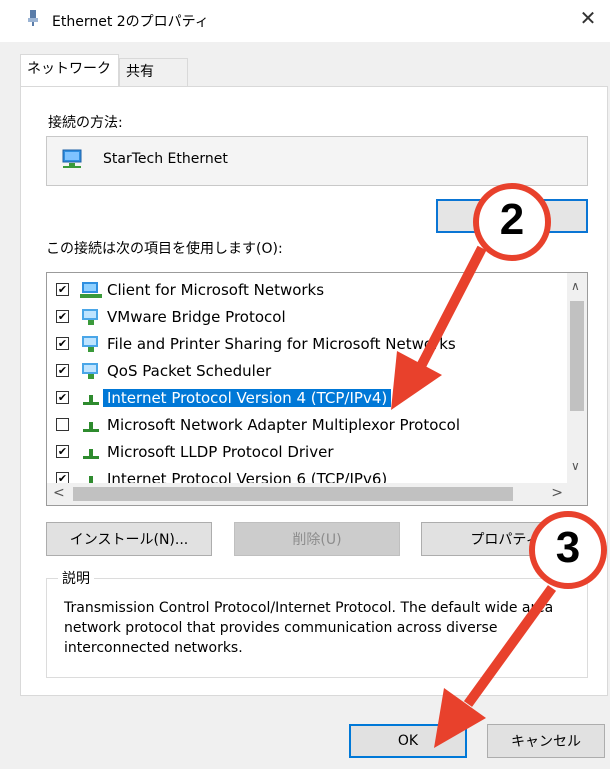 This screenshot has width=610, height=769. I want to click on list-item-selected: ✔ Internet Protocol Version 4 (TCP/IPv4), so click(307, 398).